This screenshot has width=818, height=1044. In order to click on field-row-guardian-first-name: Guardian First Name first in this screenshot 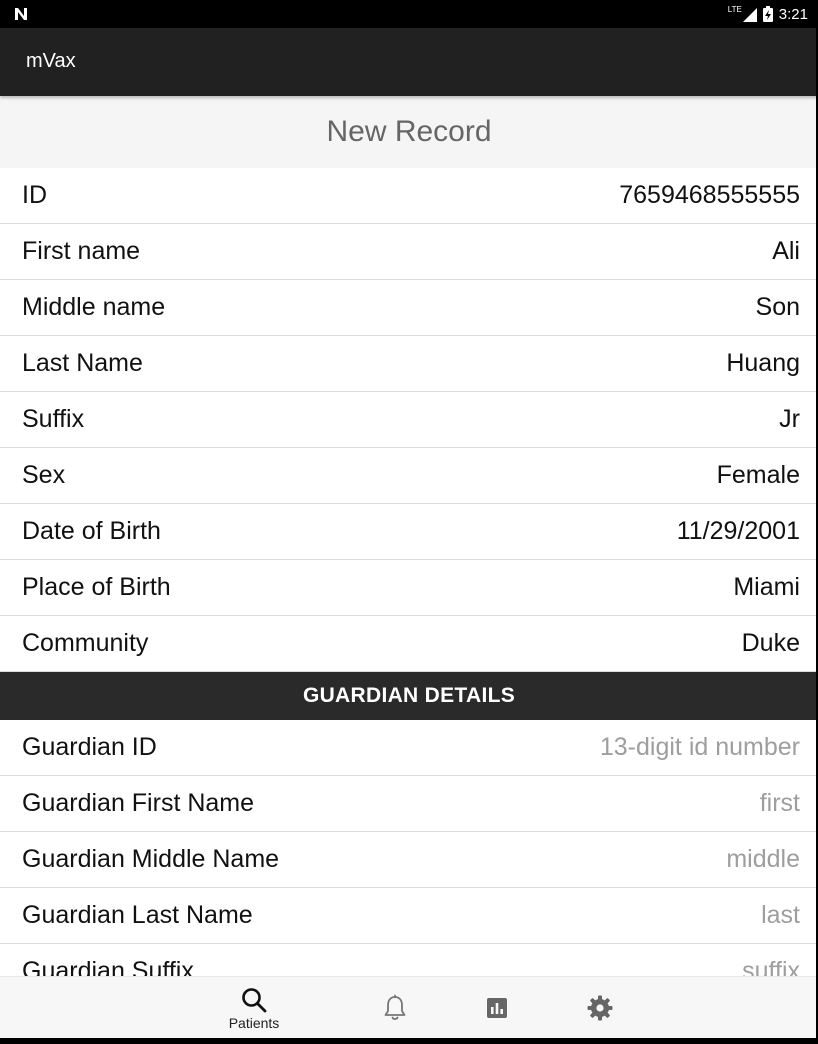, I will do `click(409, 804)`.